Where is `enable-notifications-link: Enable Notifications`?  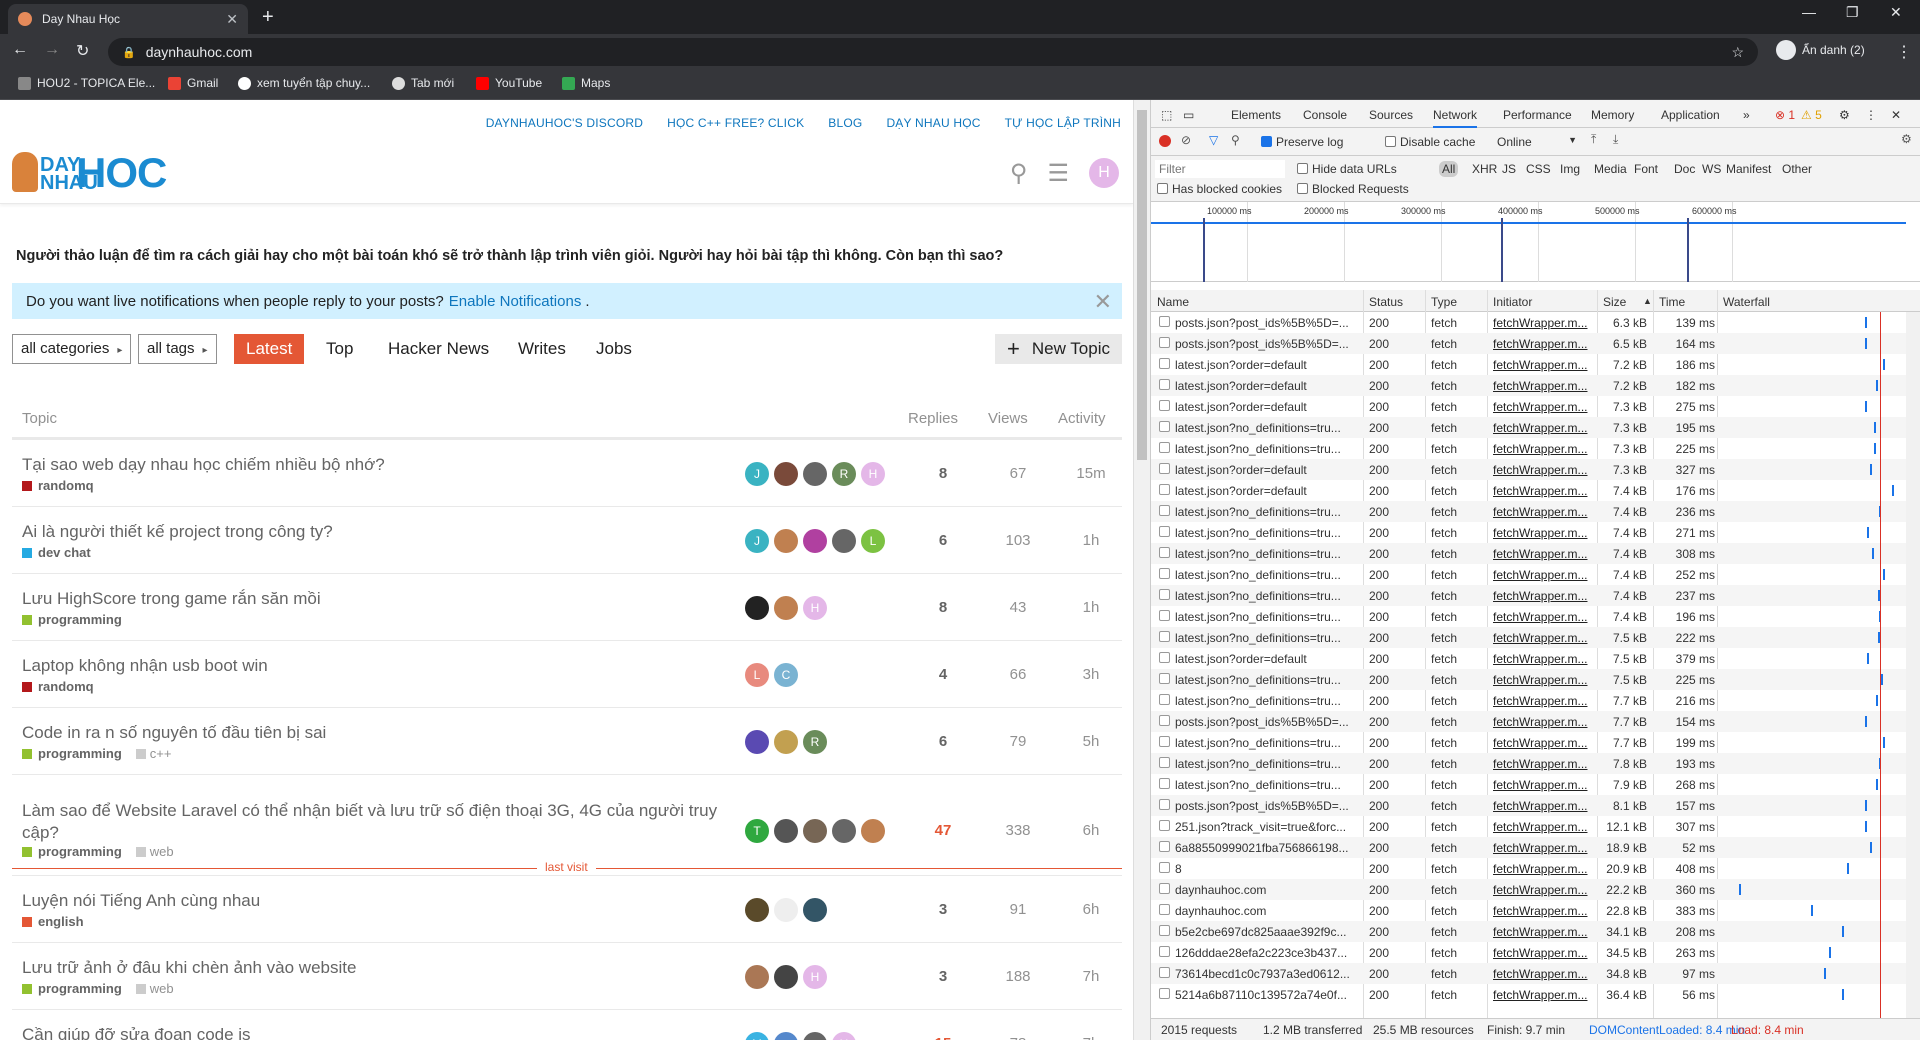
enable-notifications-link: Enable Notifications is located at coordinates (515, 301).